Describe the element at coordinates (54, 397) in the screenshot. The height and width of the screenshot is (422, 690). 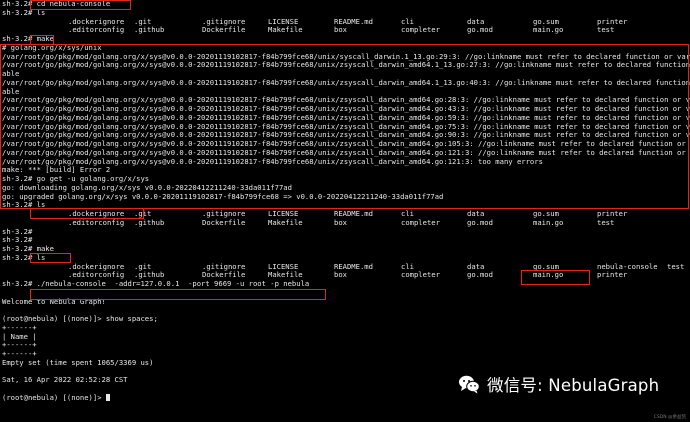
I see `prompt-text: (root@nebula) [(none)]>` at that location.